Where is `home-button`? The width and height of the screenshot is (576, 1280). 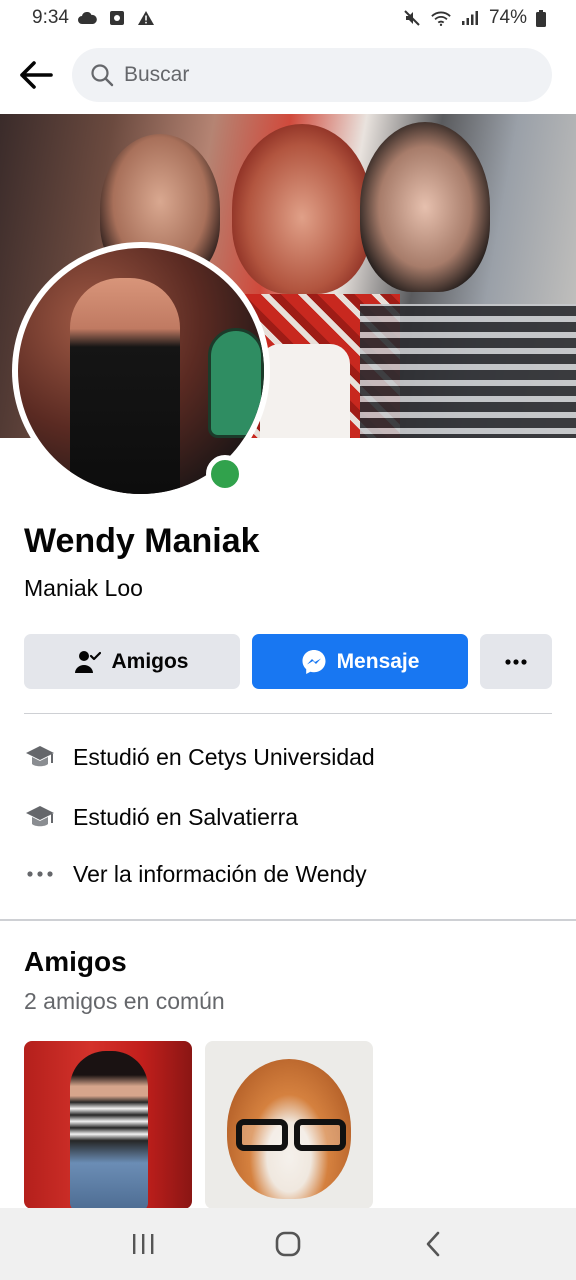 home-button is located at coordinates (288, 1244).